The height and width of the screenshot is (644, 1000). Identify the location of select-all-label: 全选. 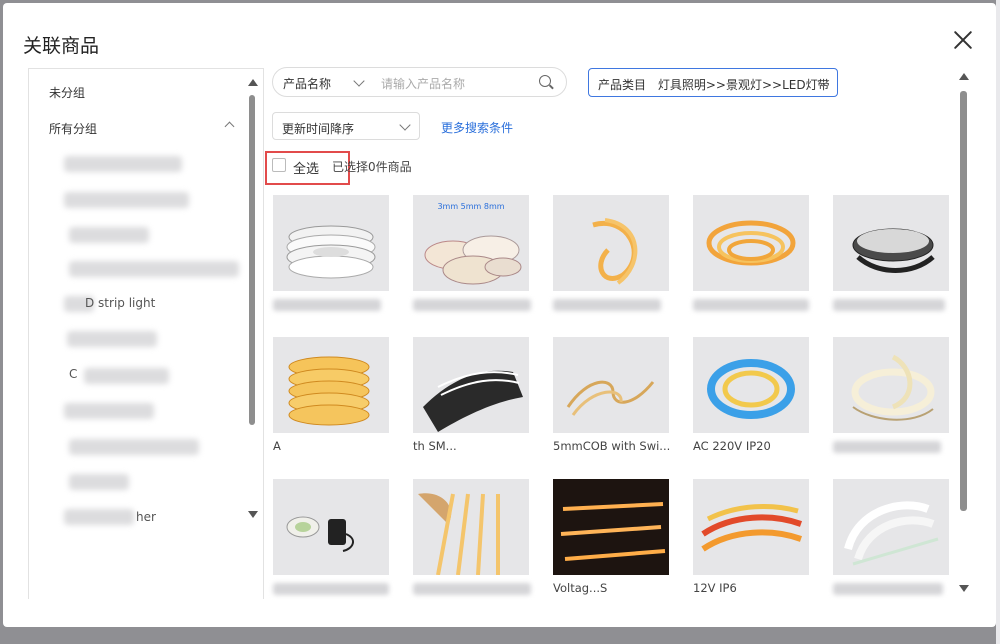
(306, 167).